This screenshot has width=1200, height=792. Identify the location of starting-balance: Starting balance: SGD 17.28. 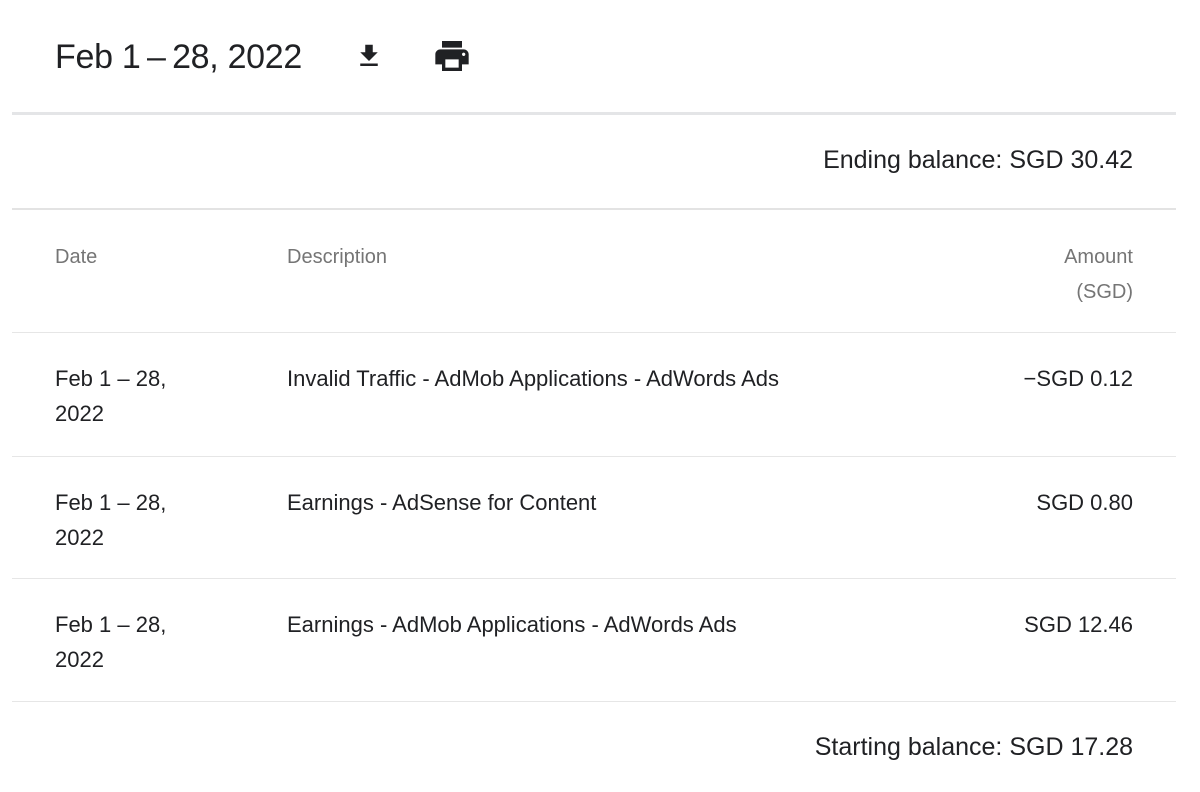
(973, 747).